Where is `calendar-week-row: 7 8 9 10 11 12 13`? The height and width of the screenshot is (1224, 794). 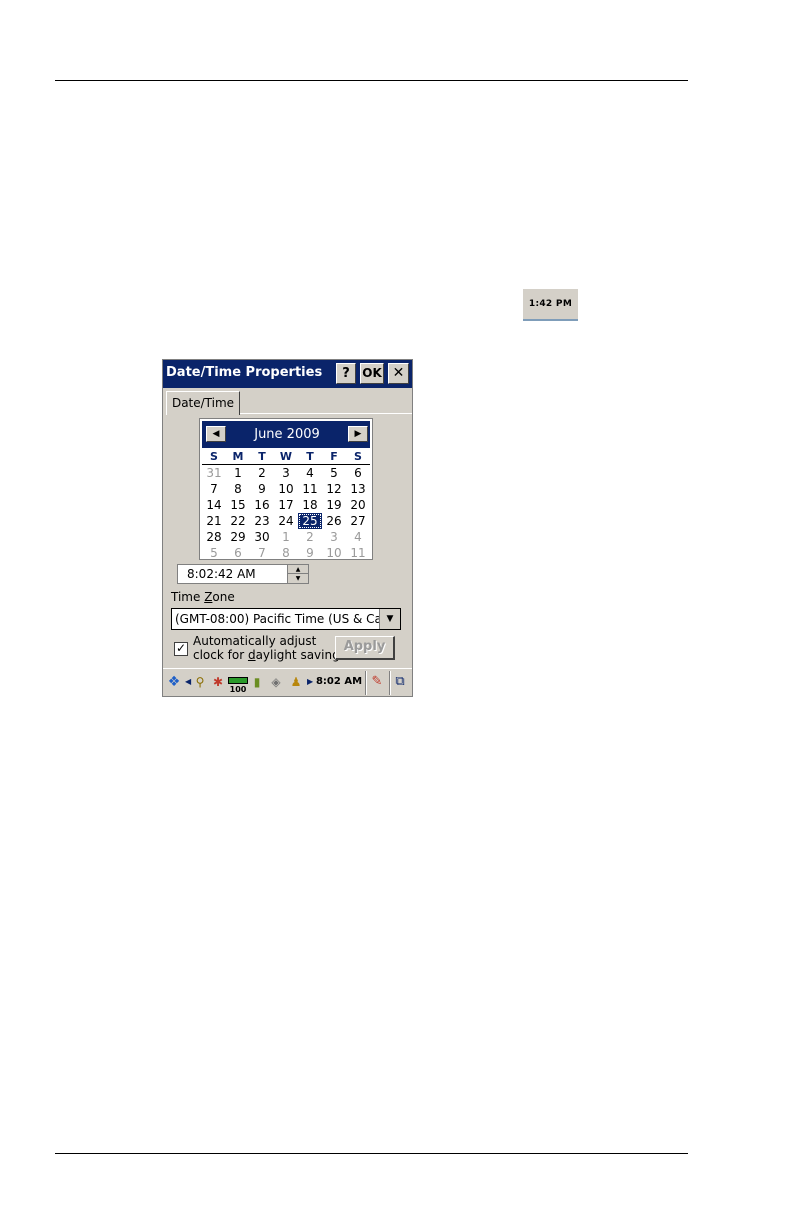
calendar-week-row: 7 8 9 10 11 12 13 is located at coordinates (286, 489).